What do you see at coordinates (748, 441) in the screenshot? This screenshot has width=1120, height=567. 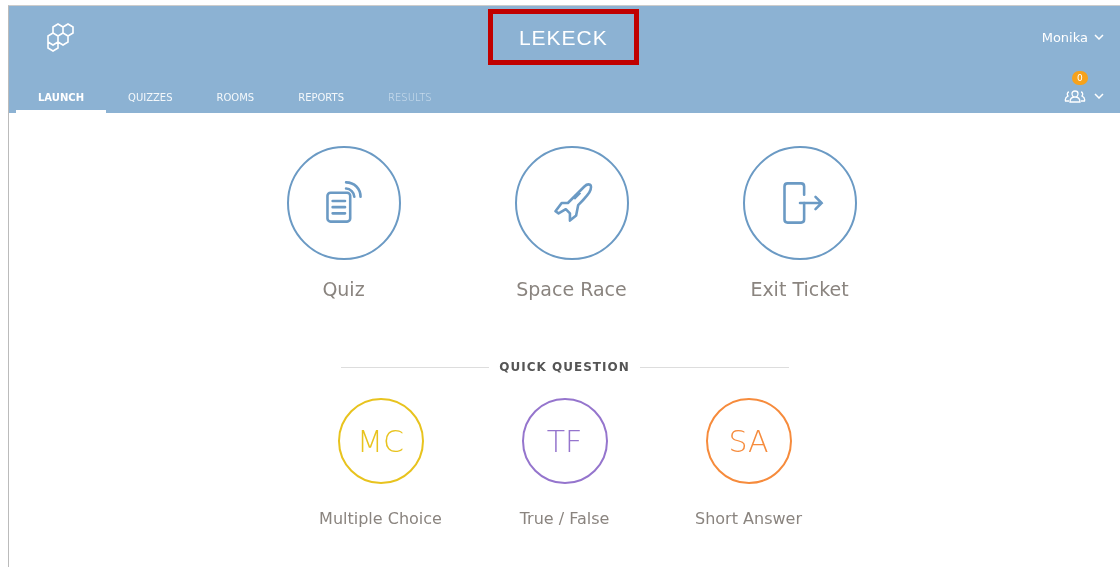 I see `question-type-button: SA` at bounding box center [748, 441].